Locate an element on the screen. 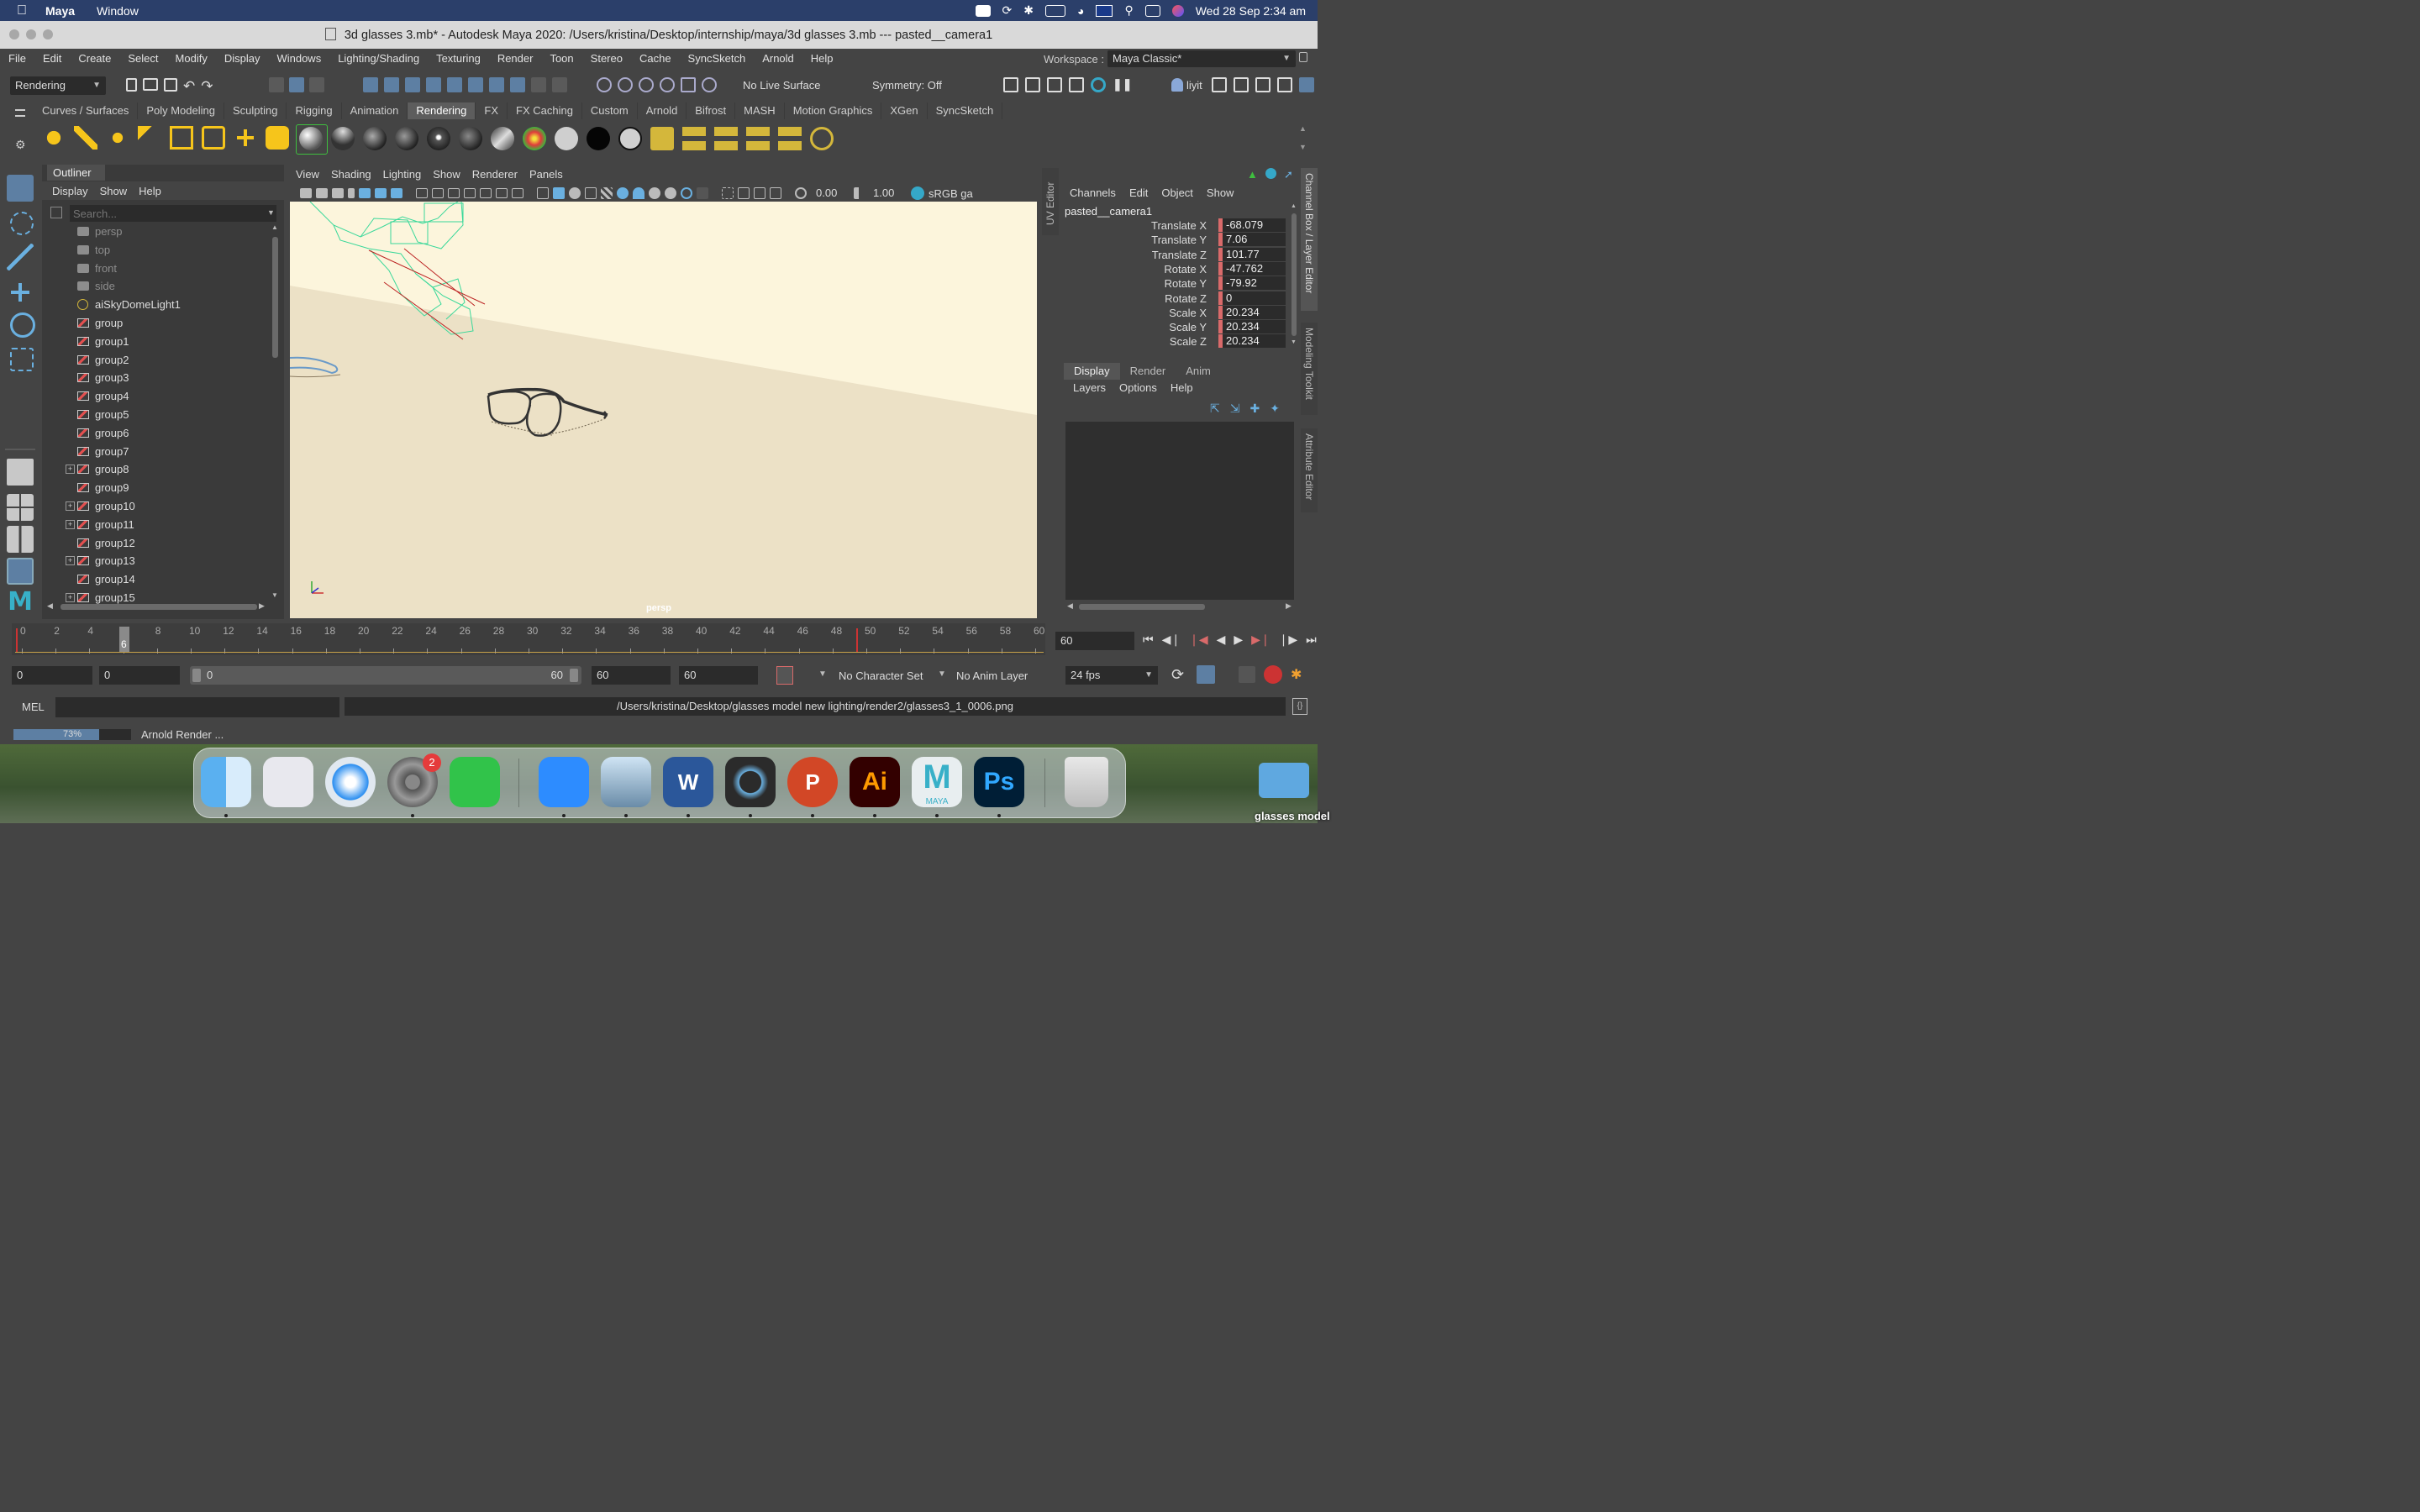  safari-icon is located at coordinates (351, 782).